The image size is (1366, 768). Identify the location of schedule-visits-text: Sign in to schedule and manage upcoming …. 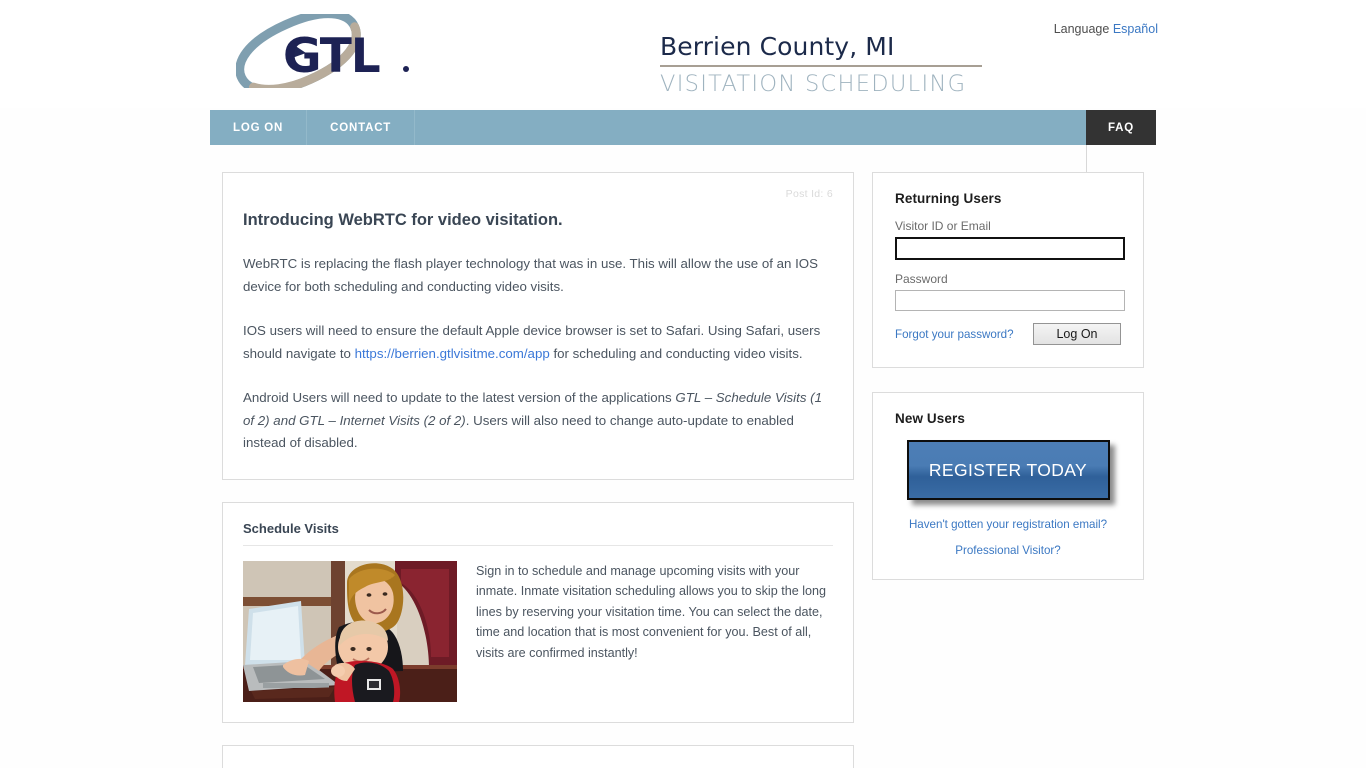
(651, 611).